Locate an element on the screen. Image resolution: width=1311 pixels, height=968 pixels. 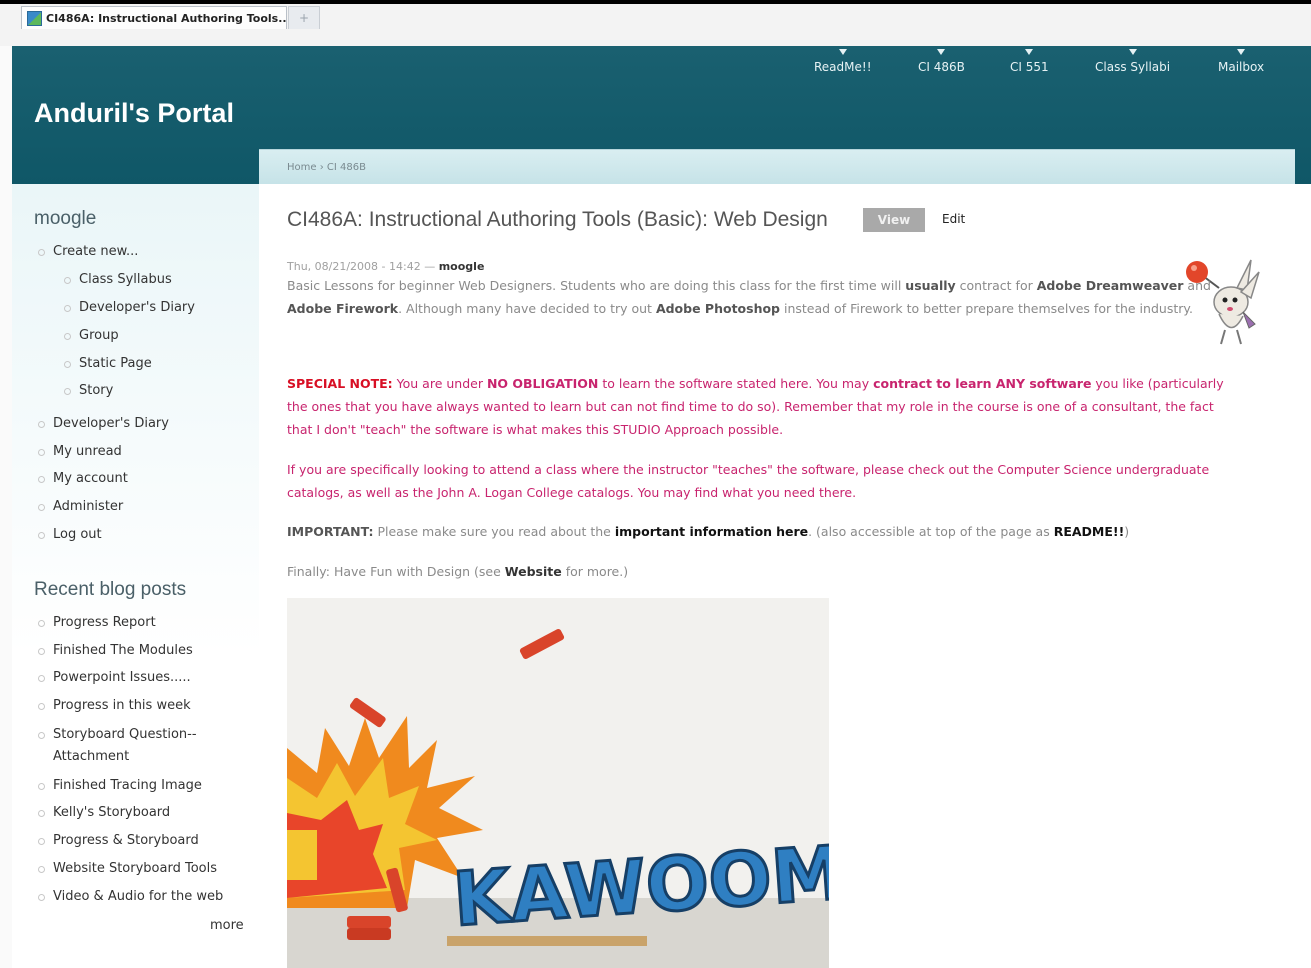
author-link: moogle is located at coordinates (462, 266).